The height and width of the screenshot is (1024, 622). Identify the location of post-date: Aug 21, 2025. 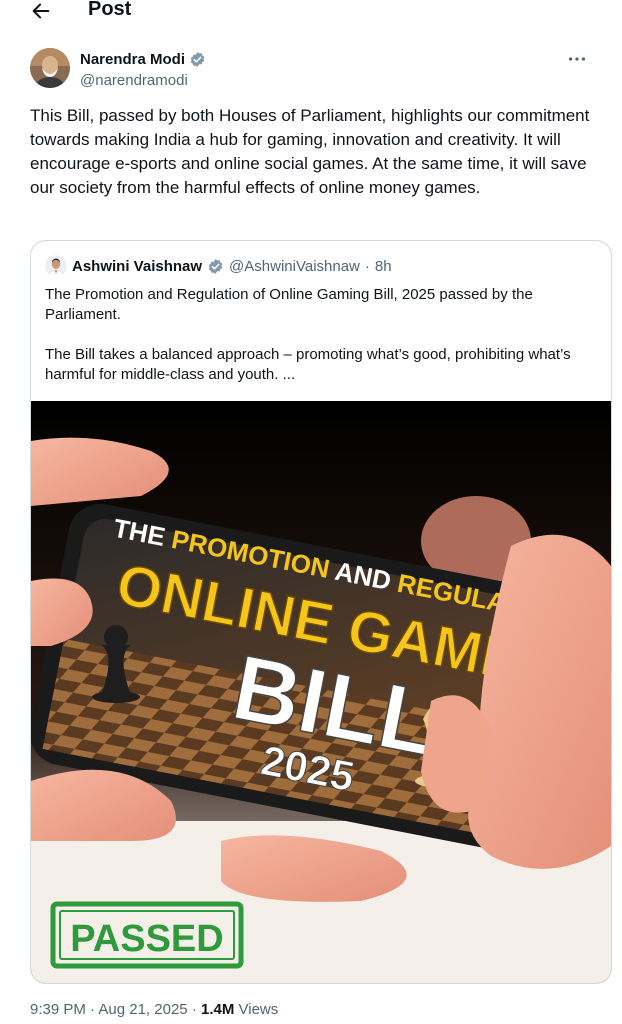
(142, 1009).